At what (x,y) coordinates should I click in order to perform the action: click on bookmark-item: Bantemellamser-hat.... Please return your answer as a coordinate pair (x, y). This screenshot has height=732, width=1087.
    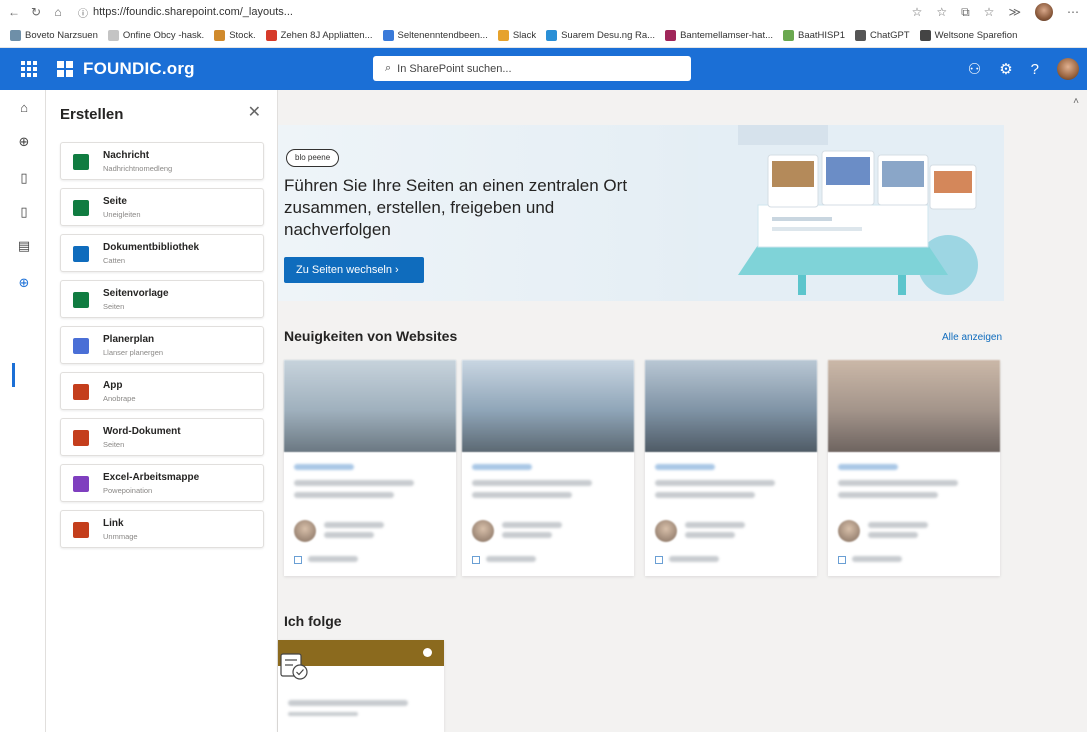
    Looking at the image, I should click on (719, 35).